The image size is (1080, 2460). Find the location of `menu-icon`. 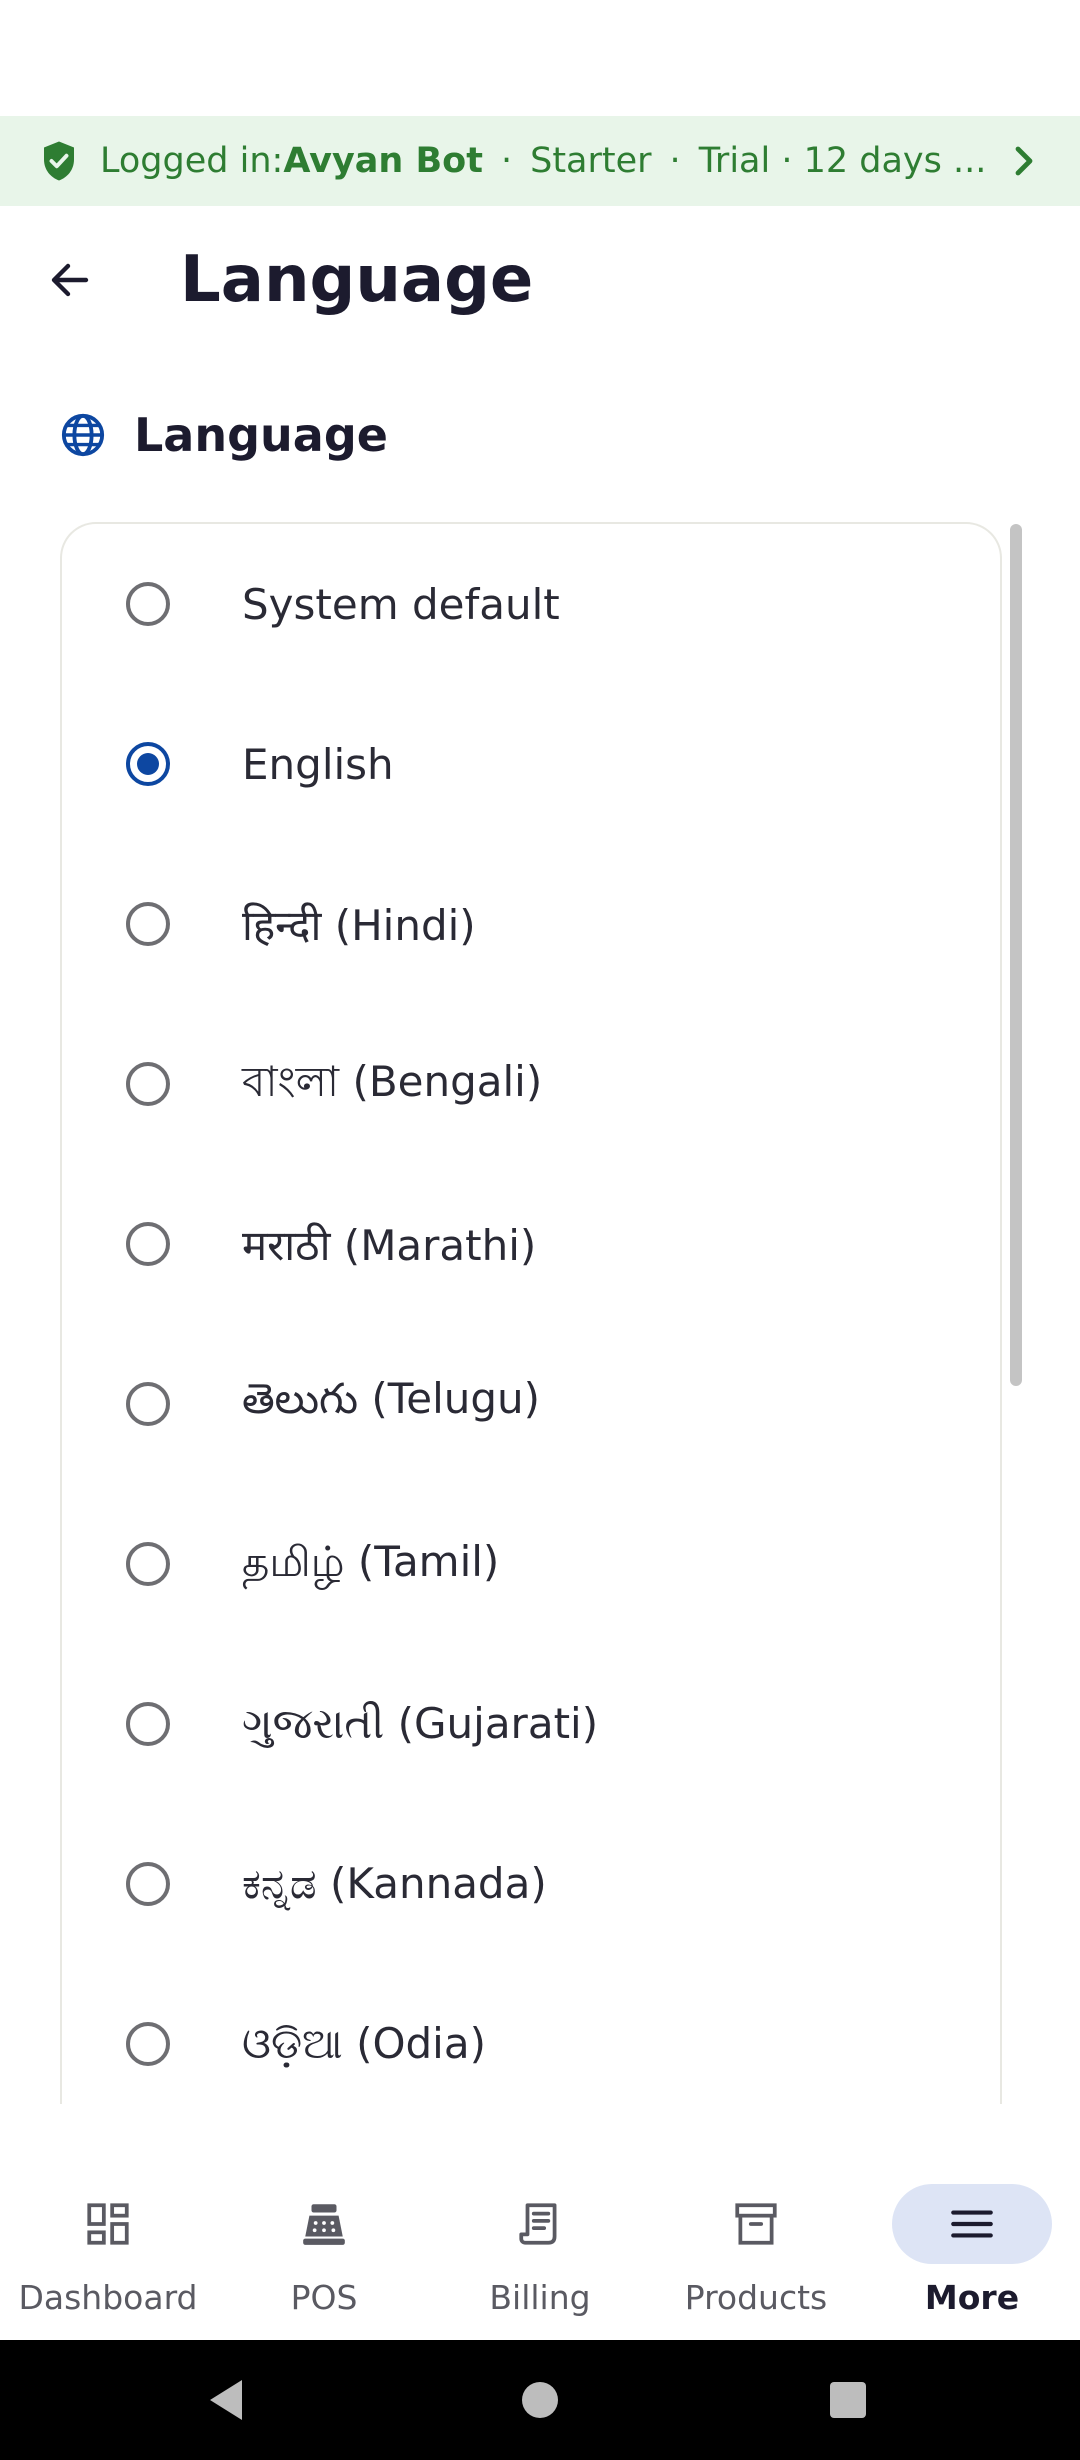

menu-icon is located at coordinates (972, 2224).